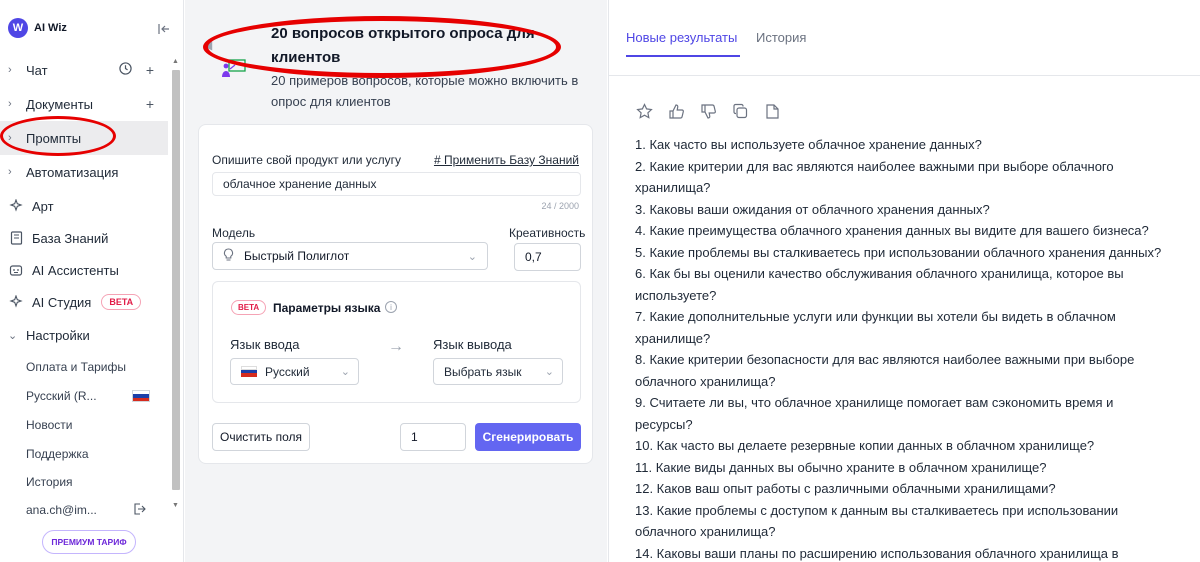  I want to click on sidebar-item-label: AI Ассистенты, so click(75, 270).